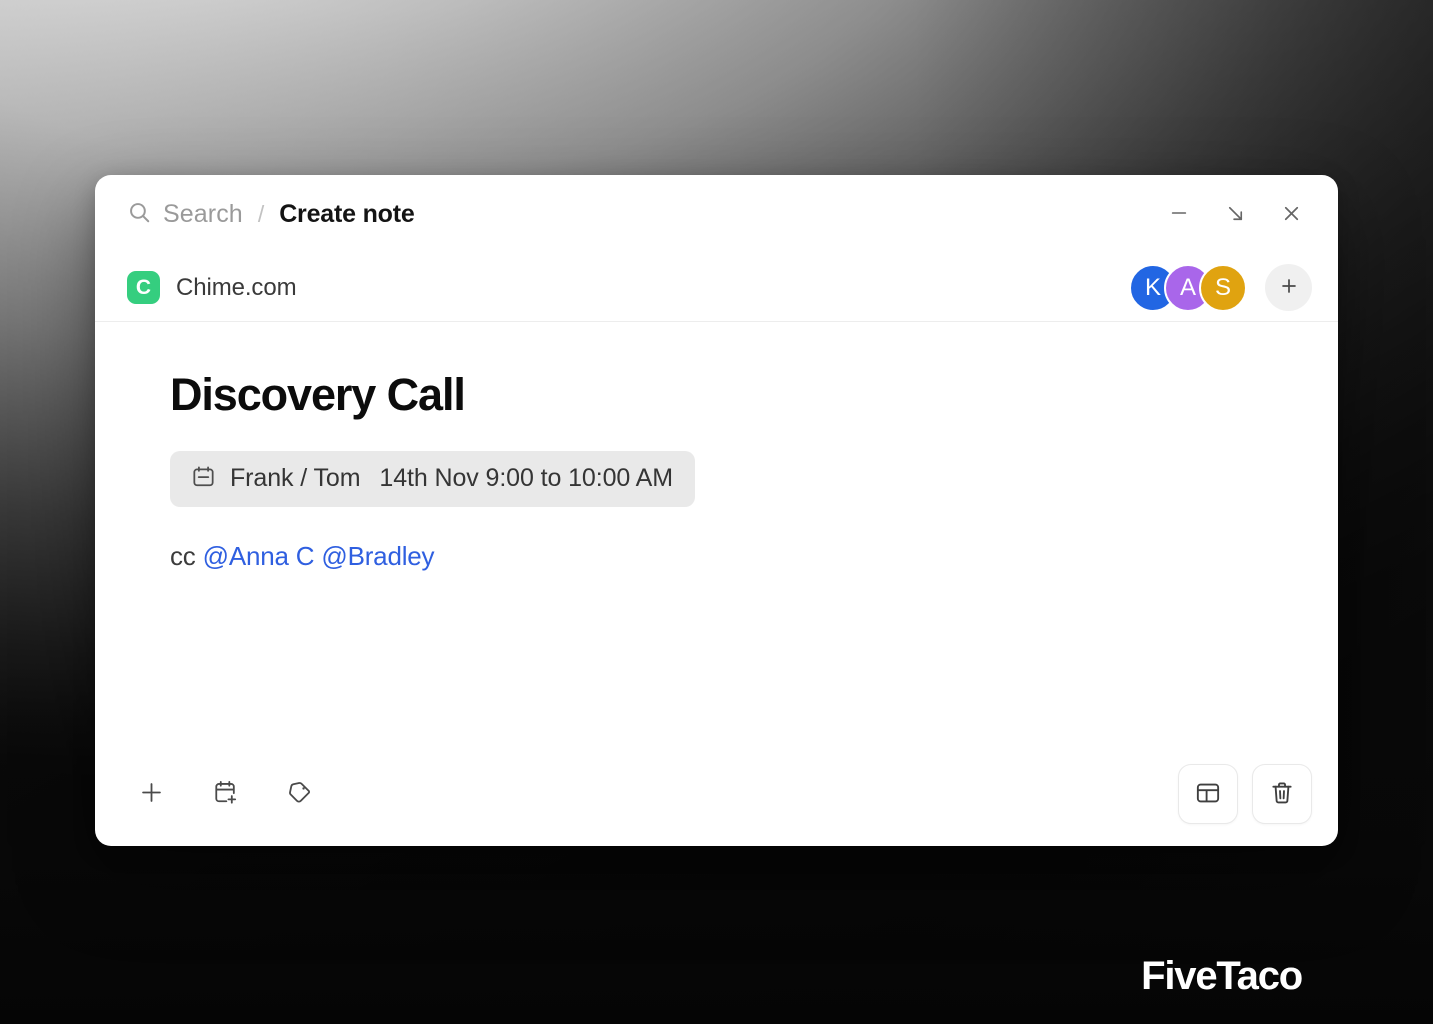 Image resolution: width=1433 pixels, height=1024 pixels. Describe the element at coordinates (319, 556) in the screenshot. I see `mention-list: @Anna C @Bradley` at that location.